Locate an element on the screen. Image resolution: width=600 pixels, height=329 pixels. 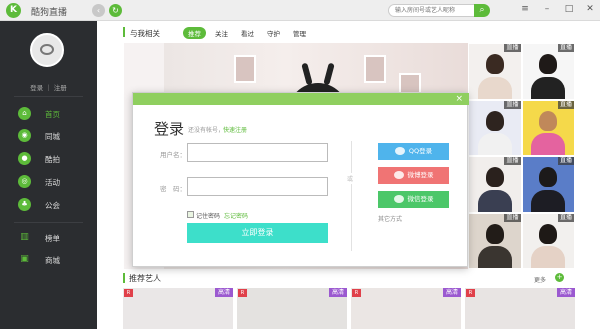
shop-icon: ▣ is located at coordinates (24, 259).